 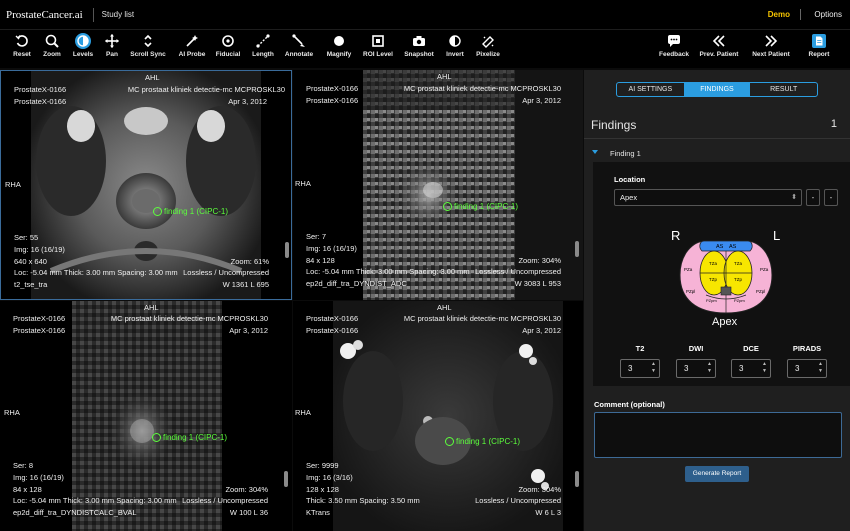 What do you see at coordinates (455, 41) in the screenshot?
I see `invert-icon` at bounding box center [455, 41].